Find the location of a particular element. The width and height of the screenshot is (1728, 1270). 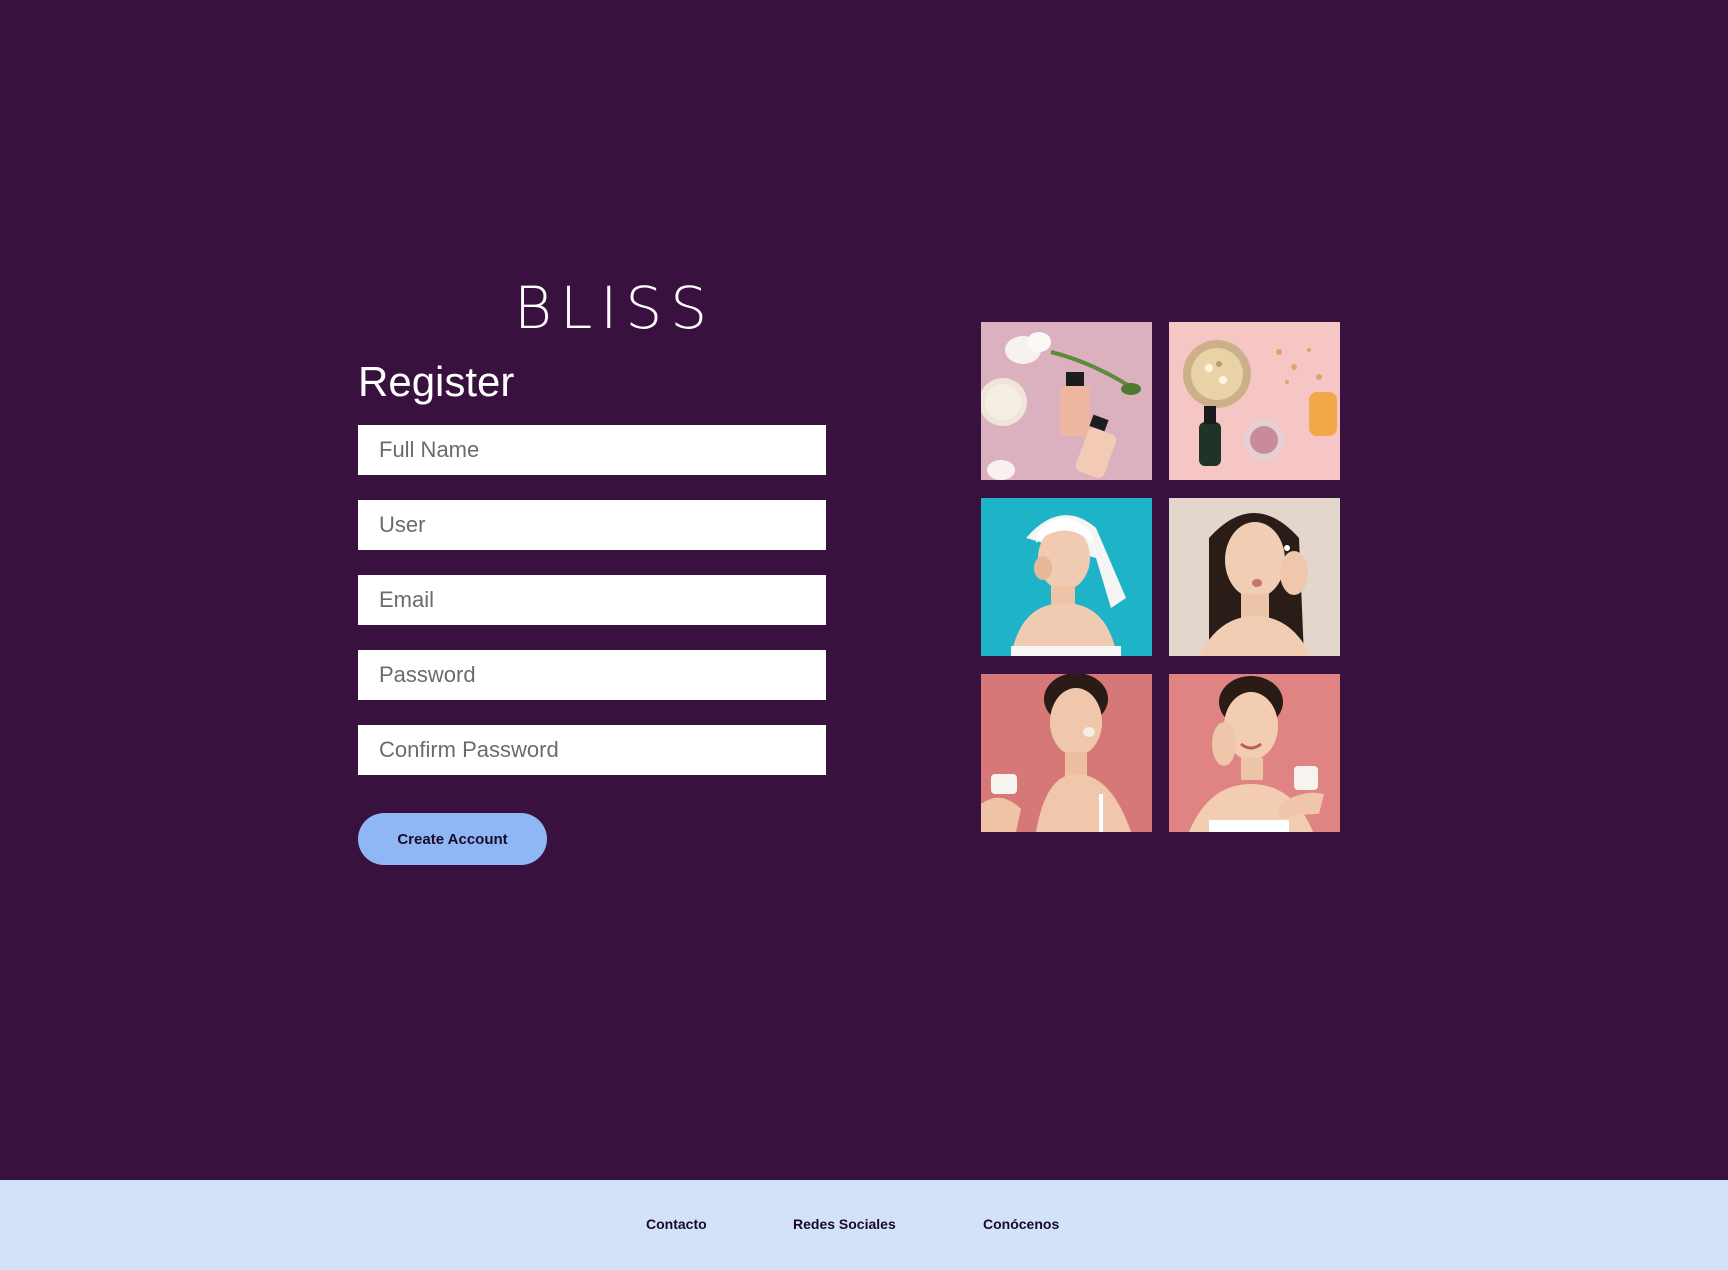

footer: Contacto Redes Sociales Conócenos is located at coordinates (864, 1225).